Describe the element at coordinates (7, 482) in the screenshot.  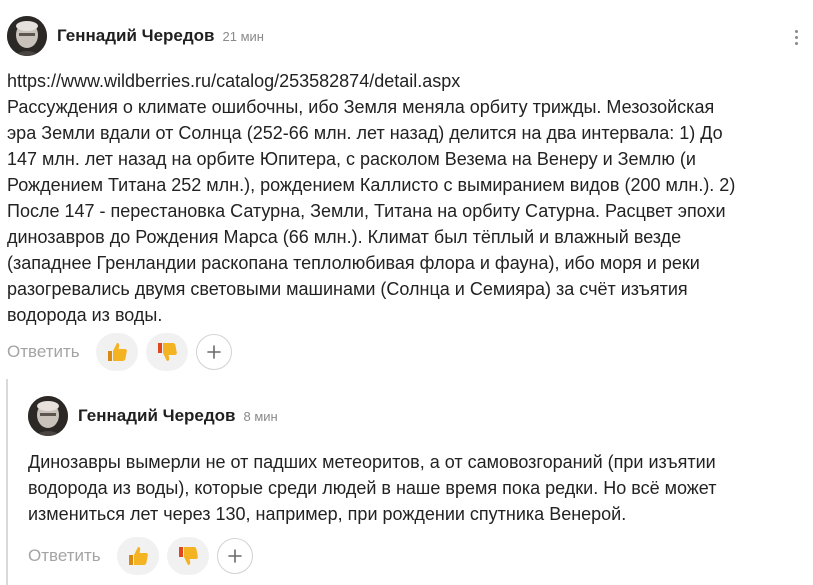
I see `thread-line` at that location.